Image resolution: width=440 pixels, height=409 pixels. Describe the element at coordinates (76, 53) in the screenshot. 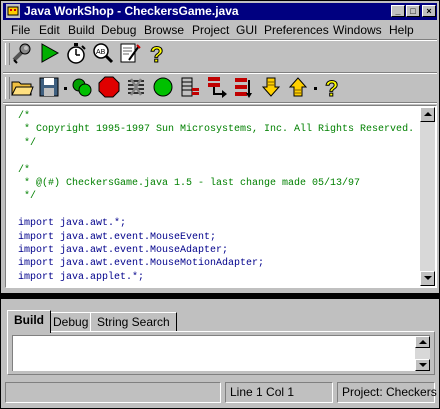

I see `stopwatch-icon` at that location.